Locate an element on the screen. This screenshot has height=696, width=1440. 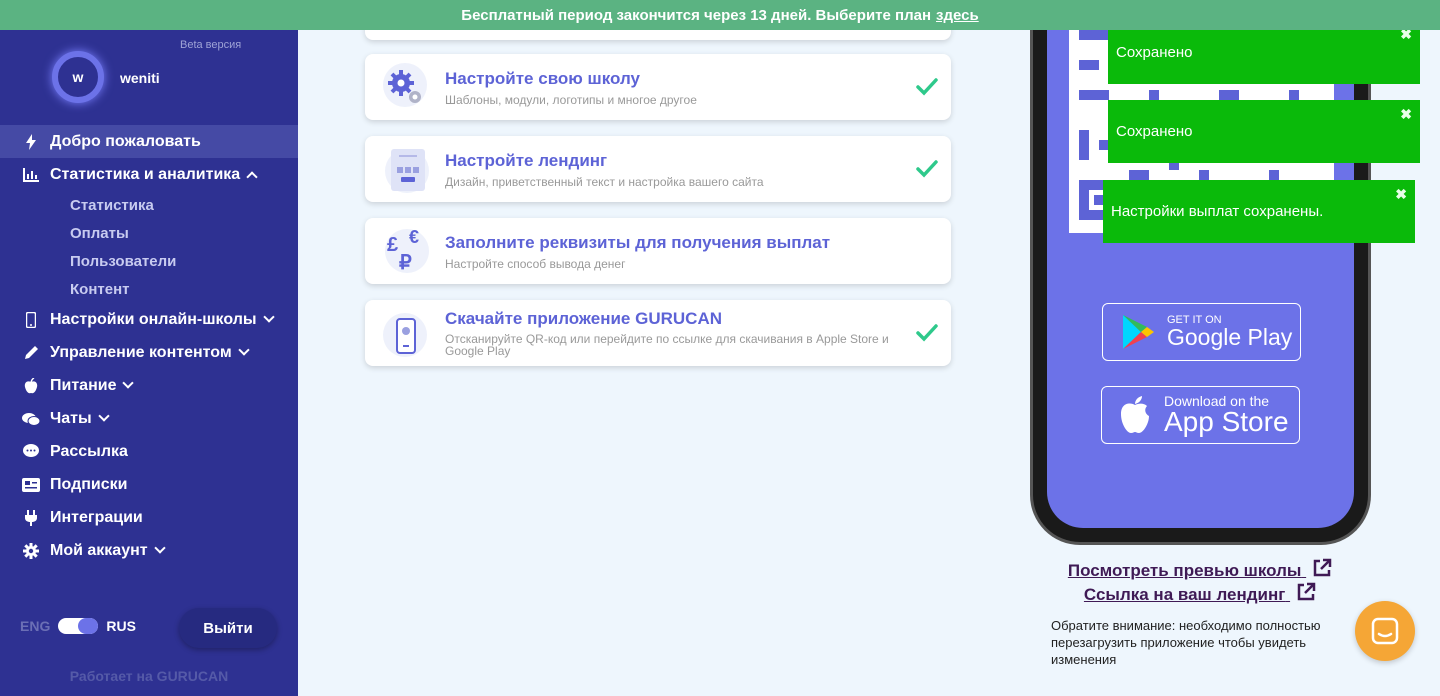
sidebar-item-label: Добро пожаловать is located at coordinates (125, 141).